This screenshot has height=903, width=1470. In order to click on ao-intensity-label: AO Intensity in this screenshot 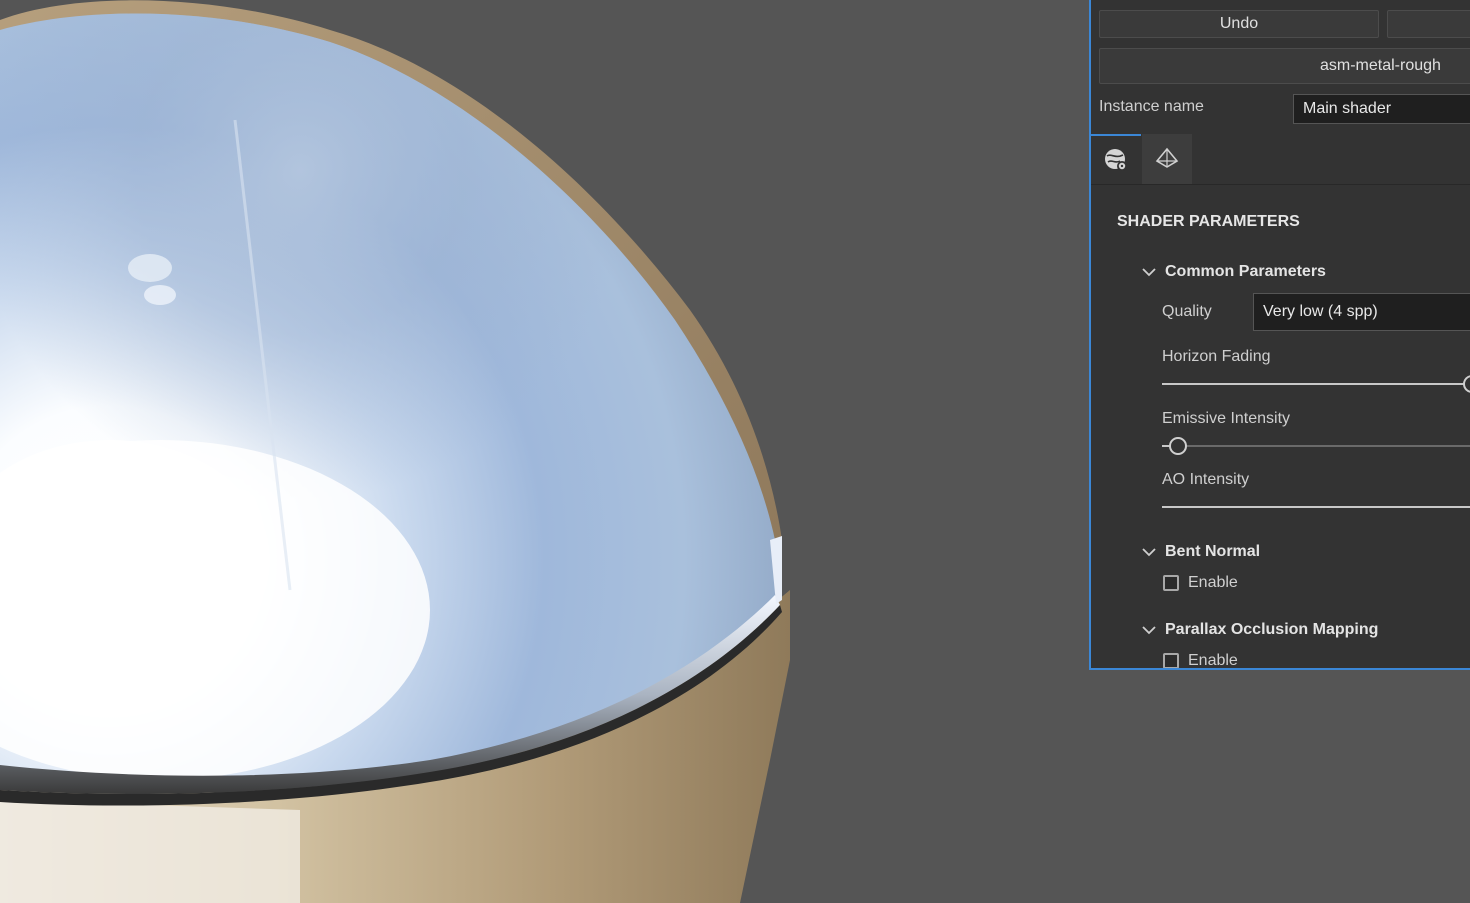, I will do `click(1206, 479)`.